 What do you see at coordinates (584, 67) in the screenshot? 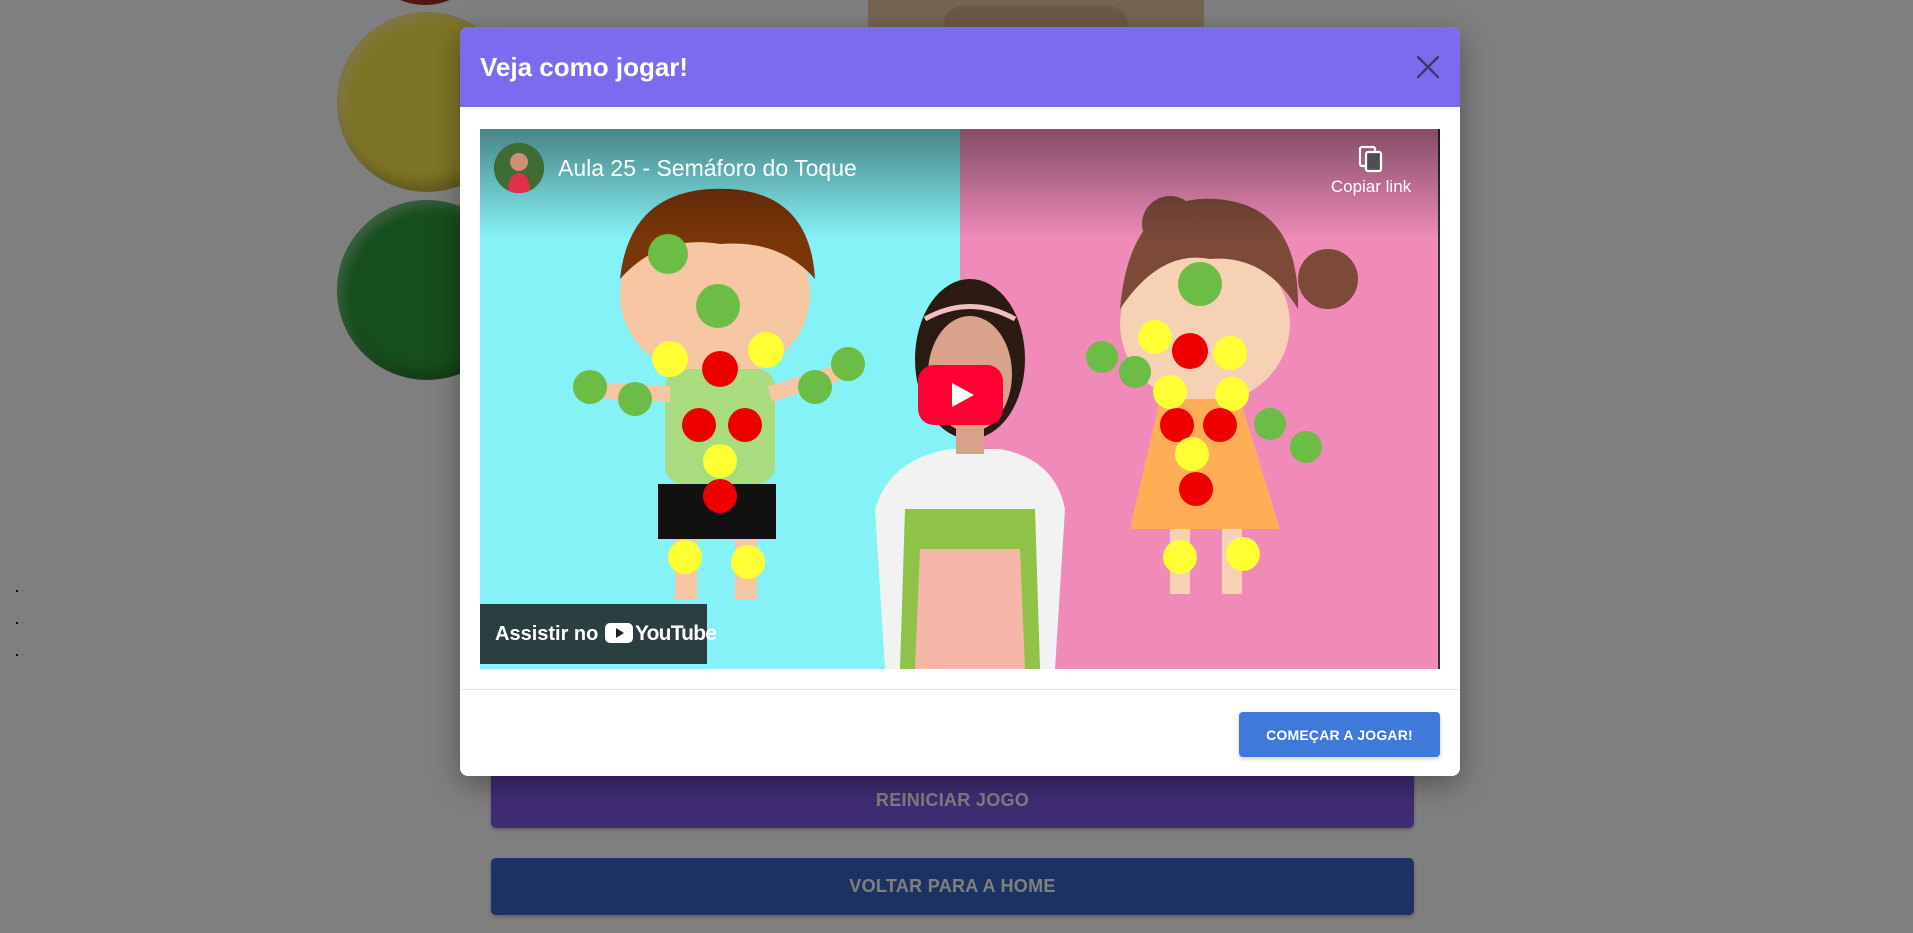
I see `modal-title: Veja como jogar!` at bounding box center [584, 67].